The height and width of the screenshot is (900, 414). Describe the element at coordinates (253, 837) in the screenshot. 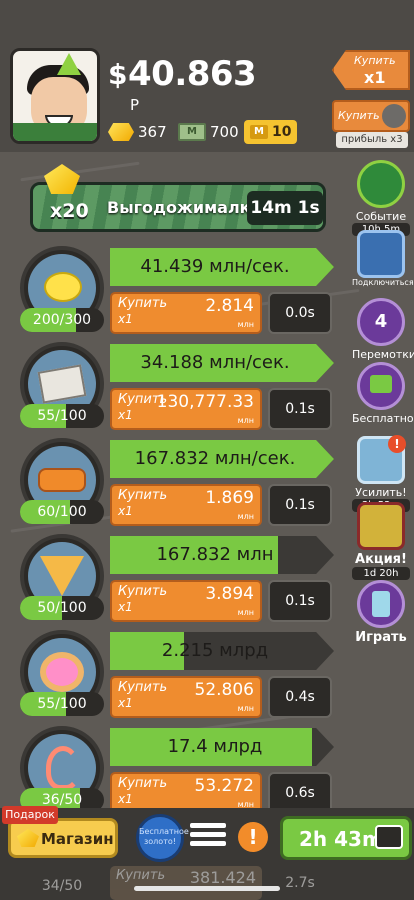

I see `alert-button: !` at that location.